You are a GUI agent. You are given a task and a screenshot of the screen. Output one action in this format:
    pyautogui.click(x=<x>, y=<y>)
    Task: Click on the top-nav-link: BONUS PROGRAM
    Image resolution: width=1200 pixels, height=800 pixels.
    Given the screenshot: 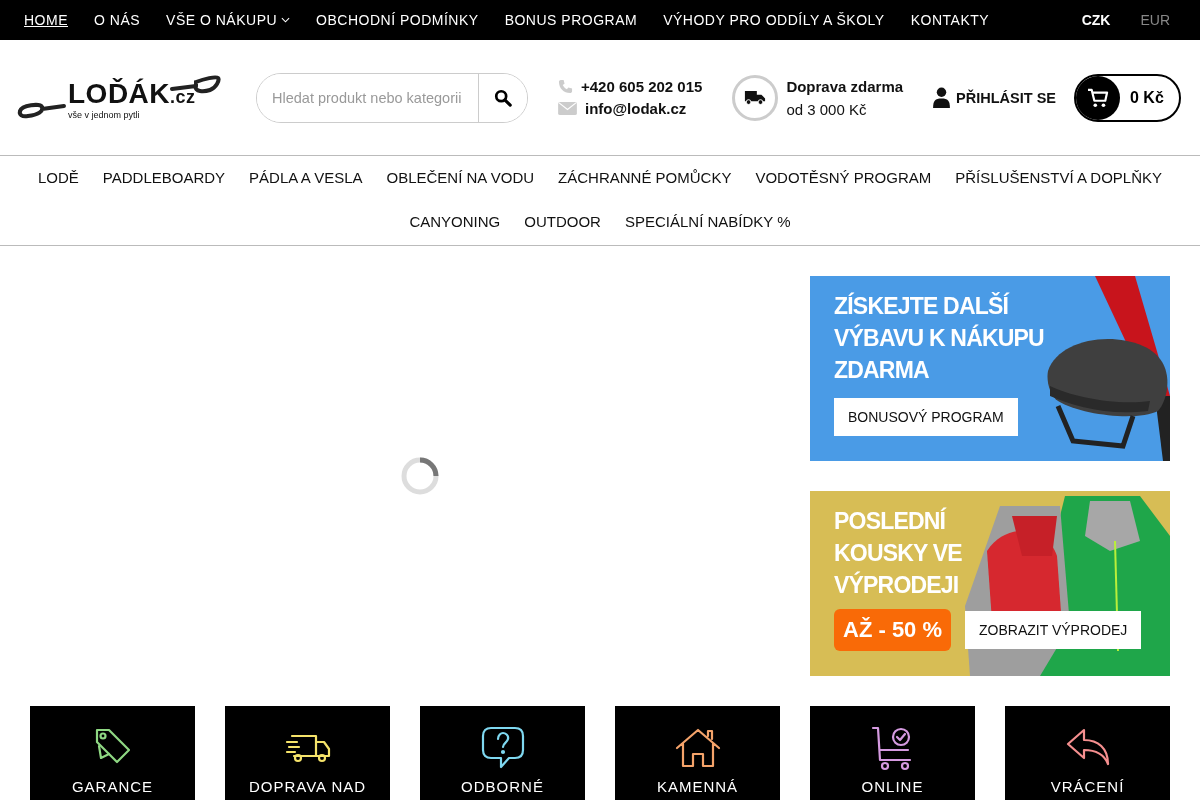 What is the action you would take?
    pyautogui.click(x=571, y=20)
    